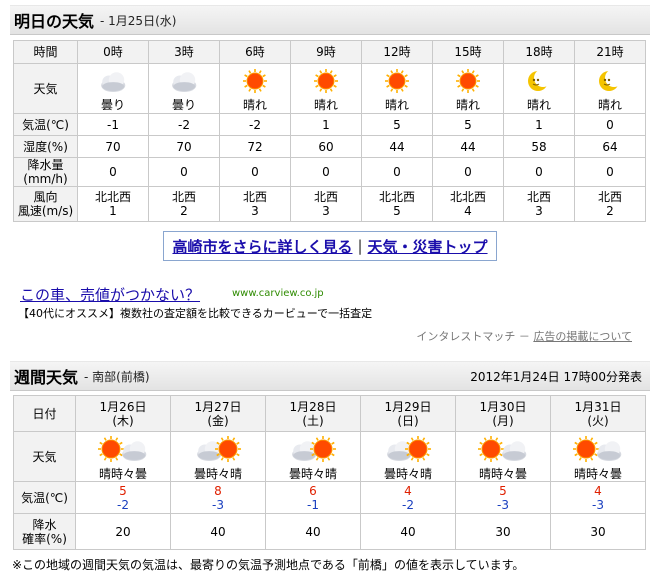 This screenshot has width=662, height=577. Describe the element at coordinates (255, 146) in the screenshot. I see `slot-humidity: 72` at that location.